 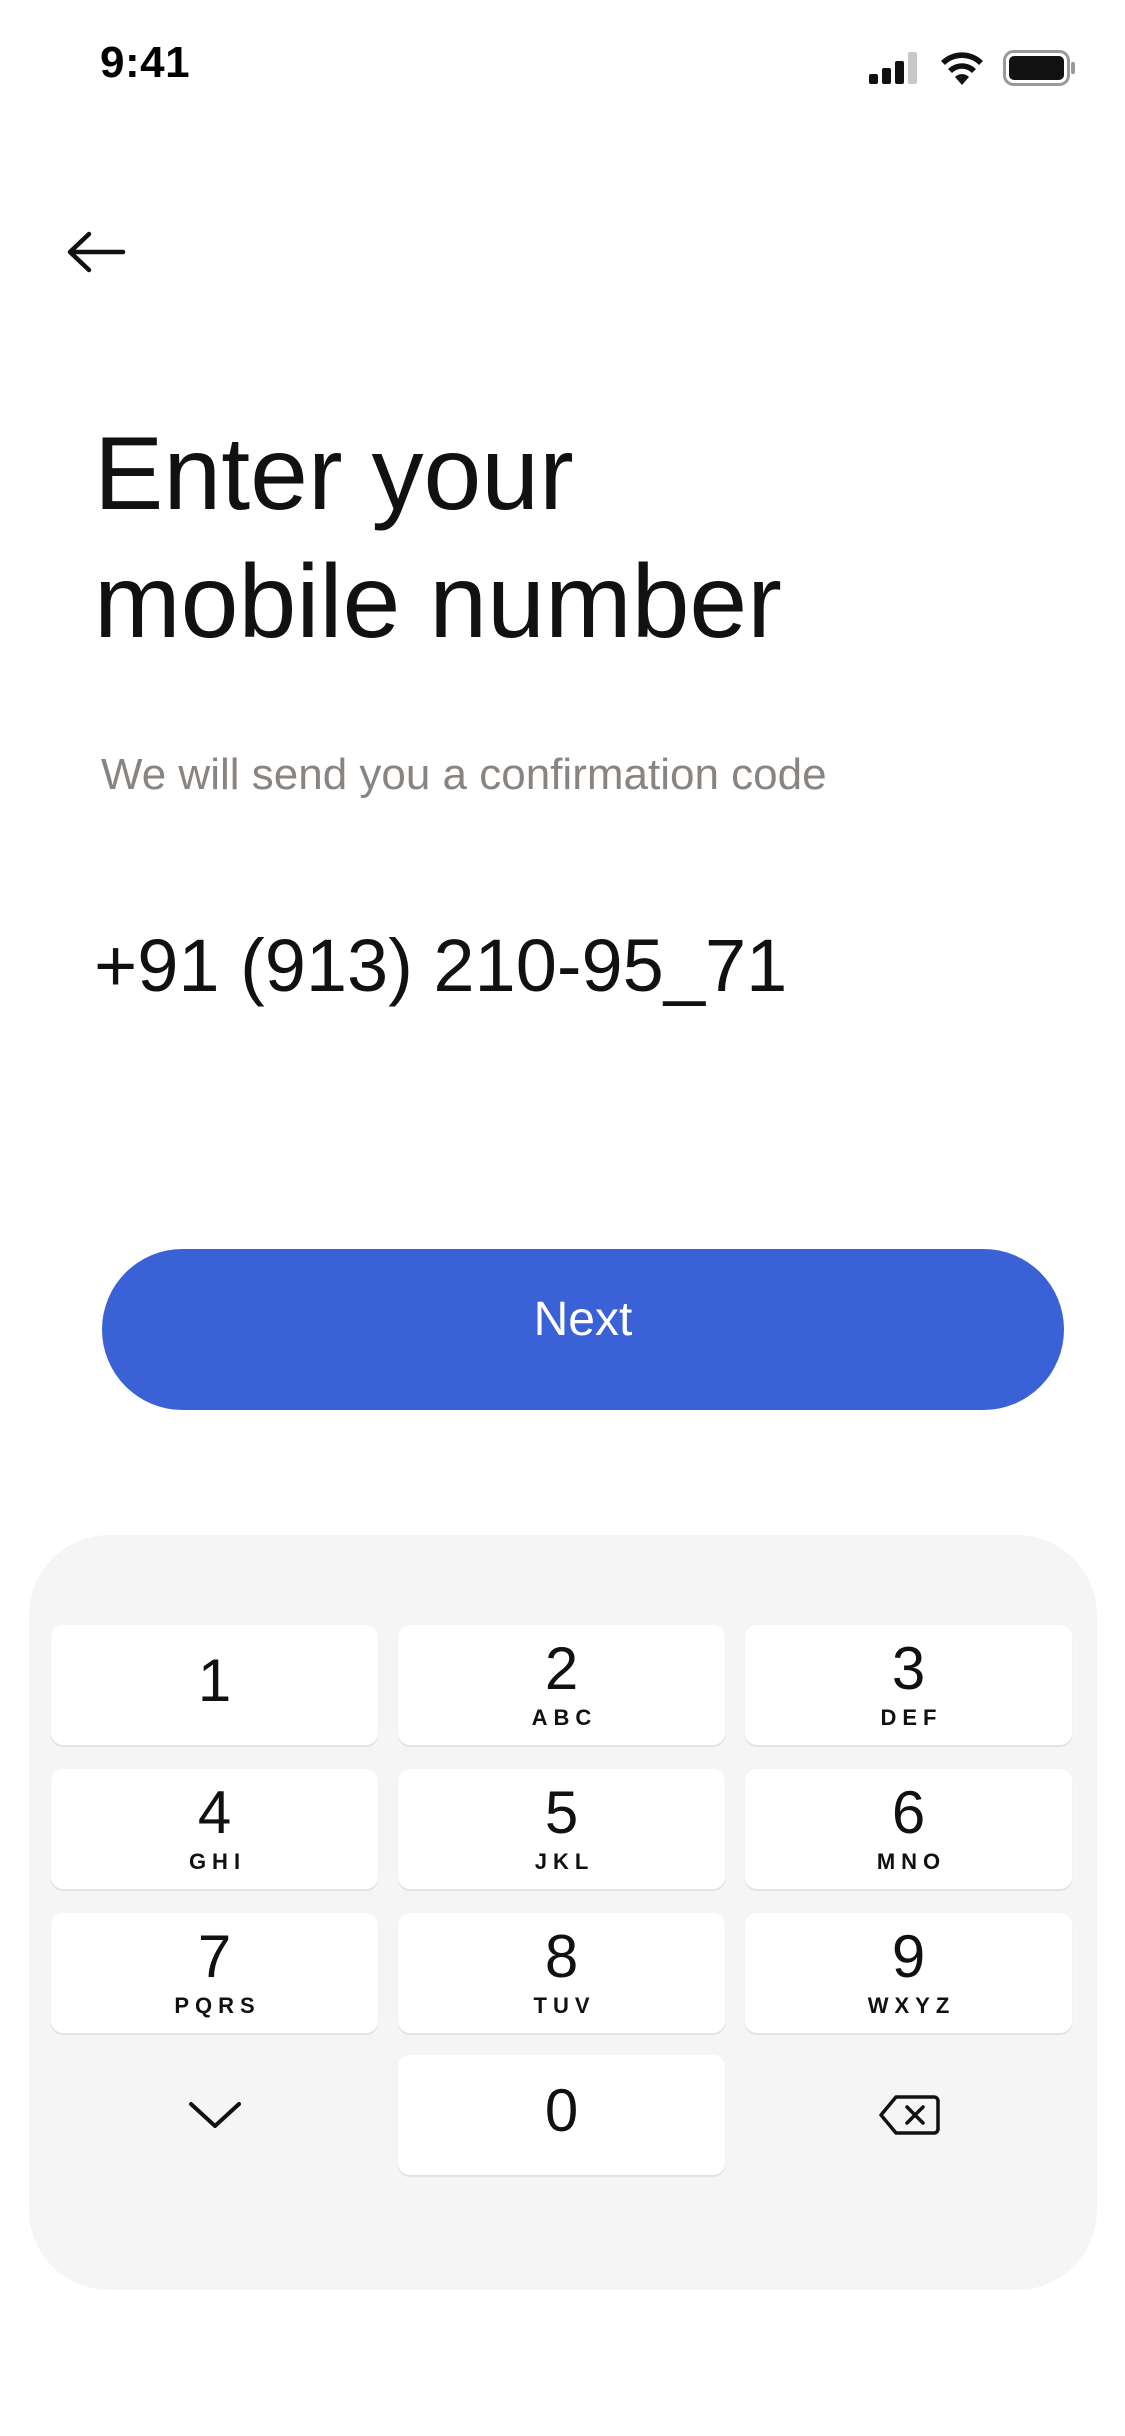 What do you see at coordinates (911, 2005) in the screenshot?
I see `key-letters: WXYZ` at bounding box center [911, 2005].